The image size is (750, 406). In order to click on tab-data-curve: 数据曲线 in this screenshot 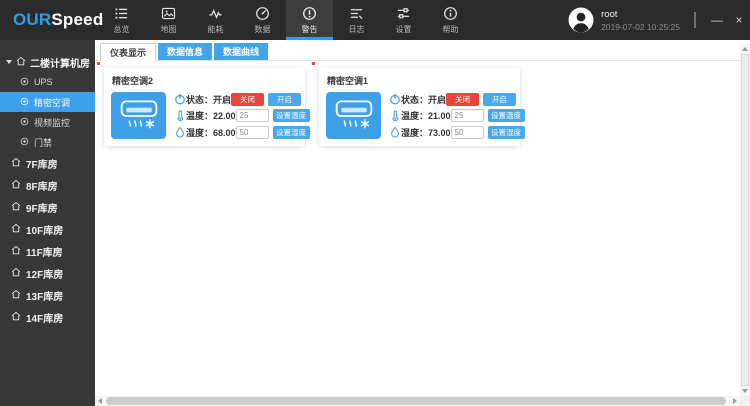, I will do `click(241, 51)`.